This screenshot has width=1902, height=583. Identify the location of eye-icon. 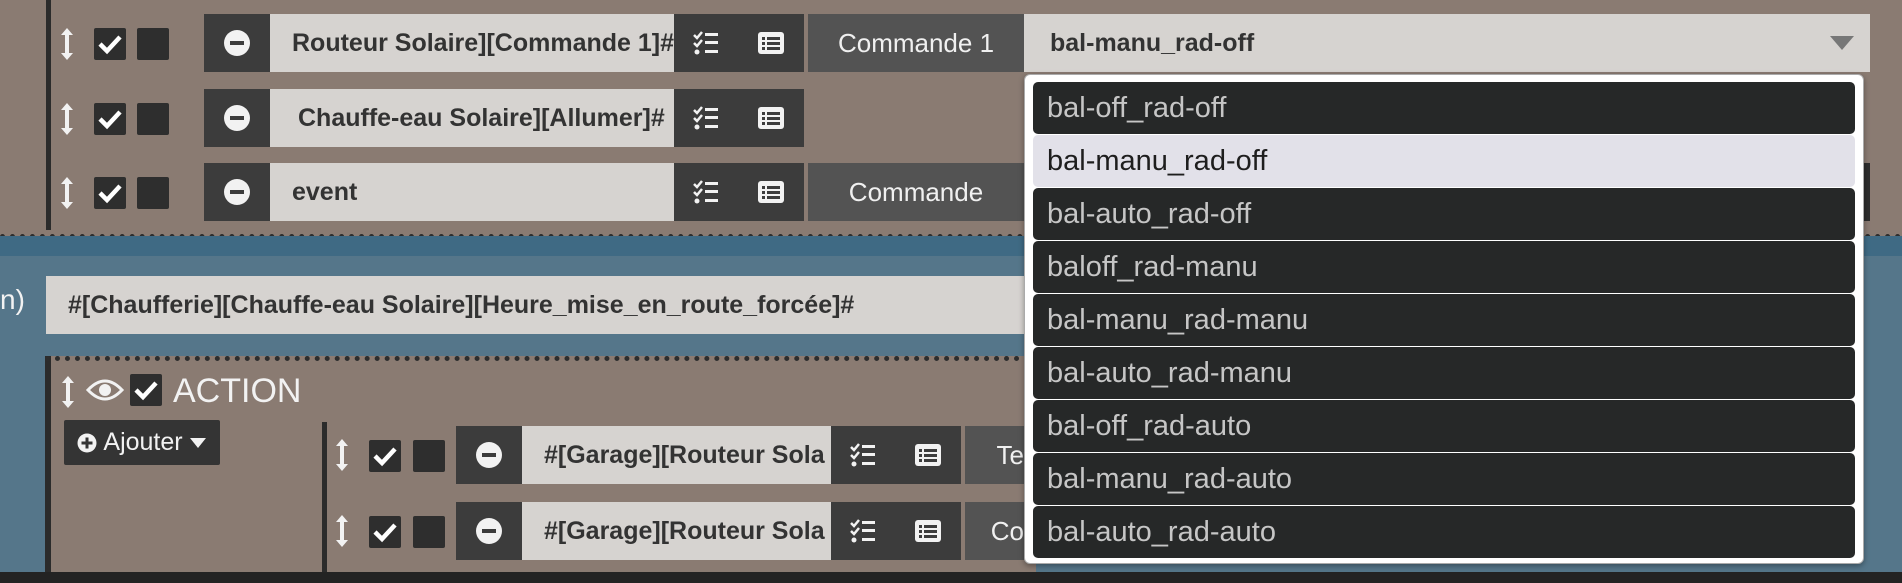
(105, 390).